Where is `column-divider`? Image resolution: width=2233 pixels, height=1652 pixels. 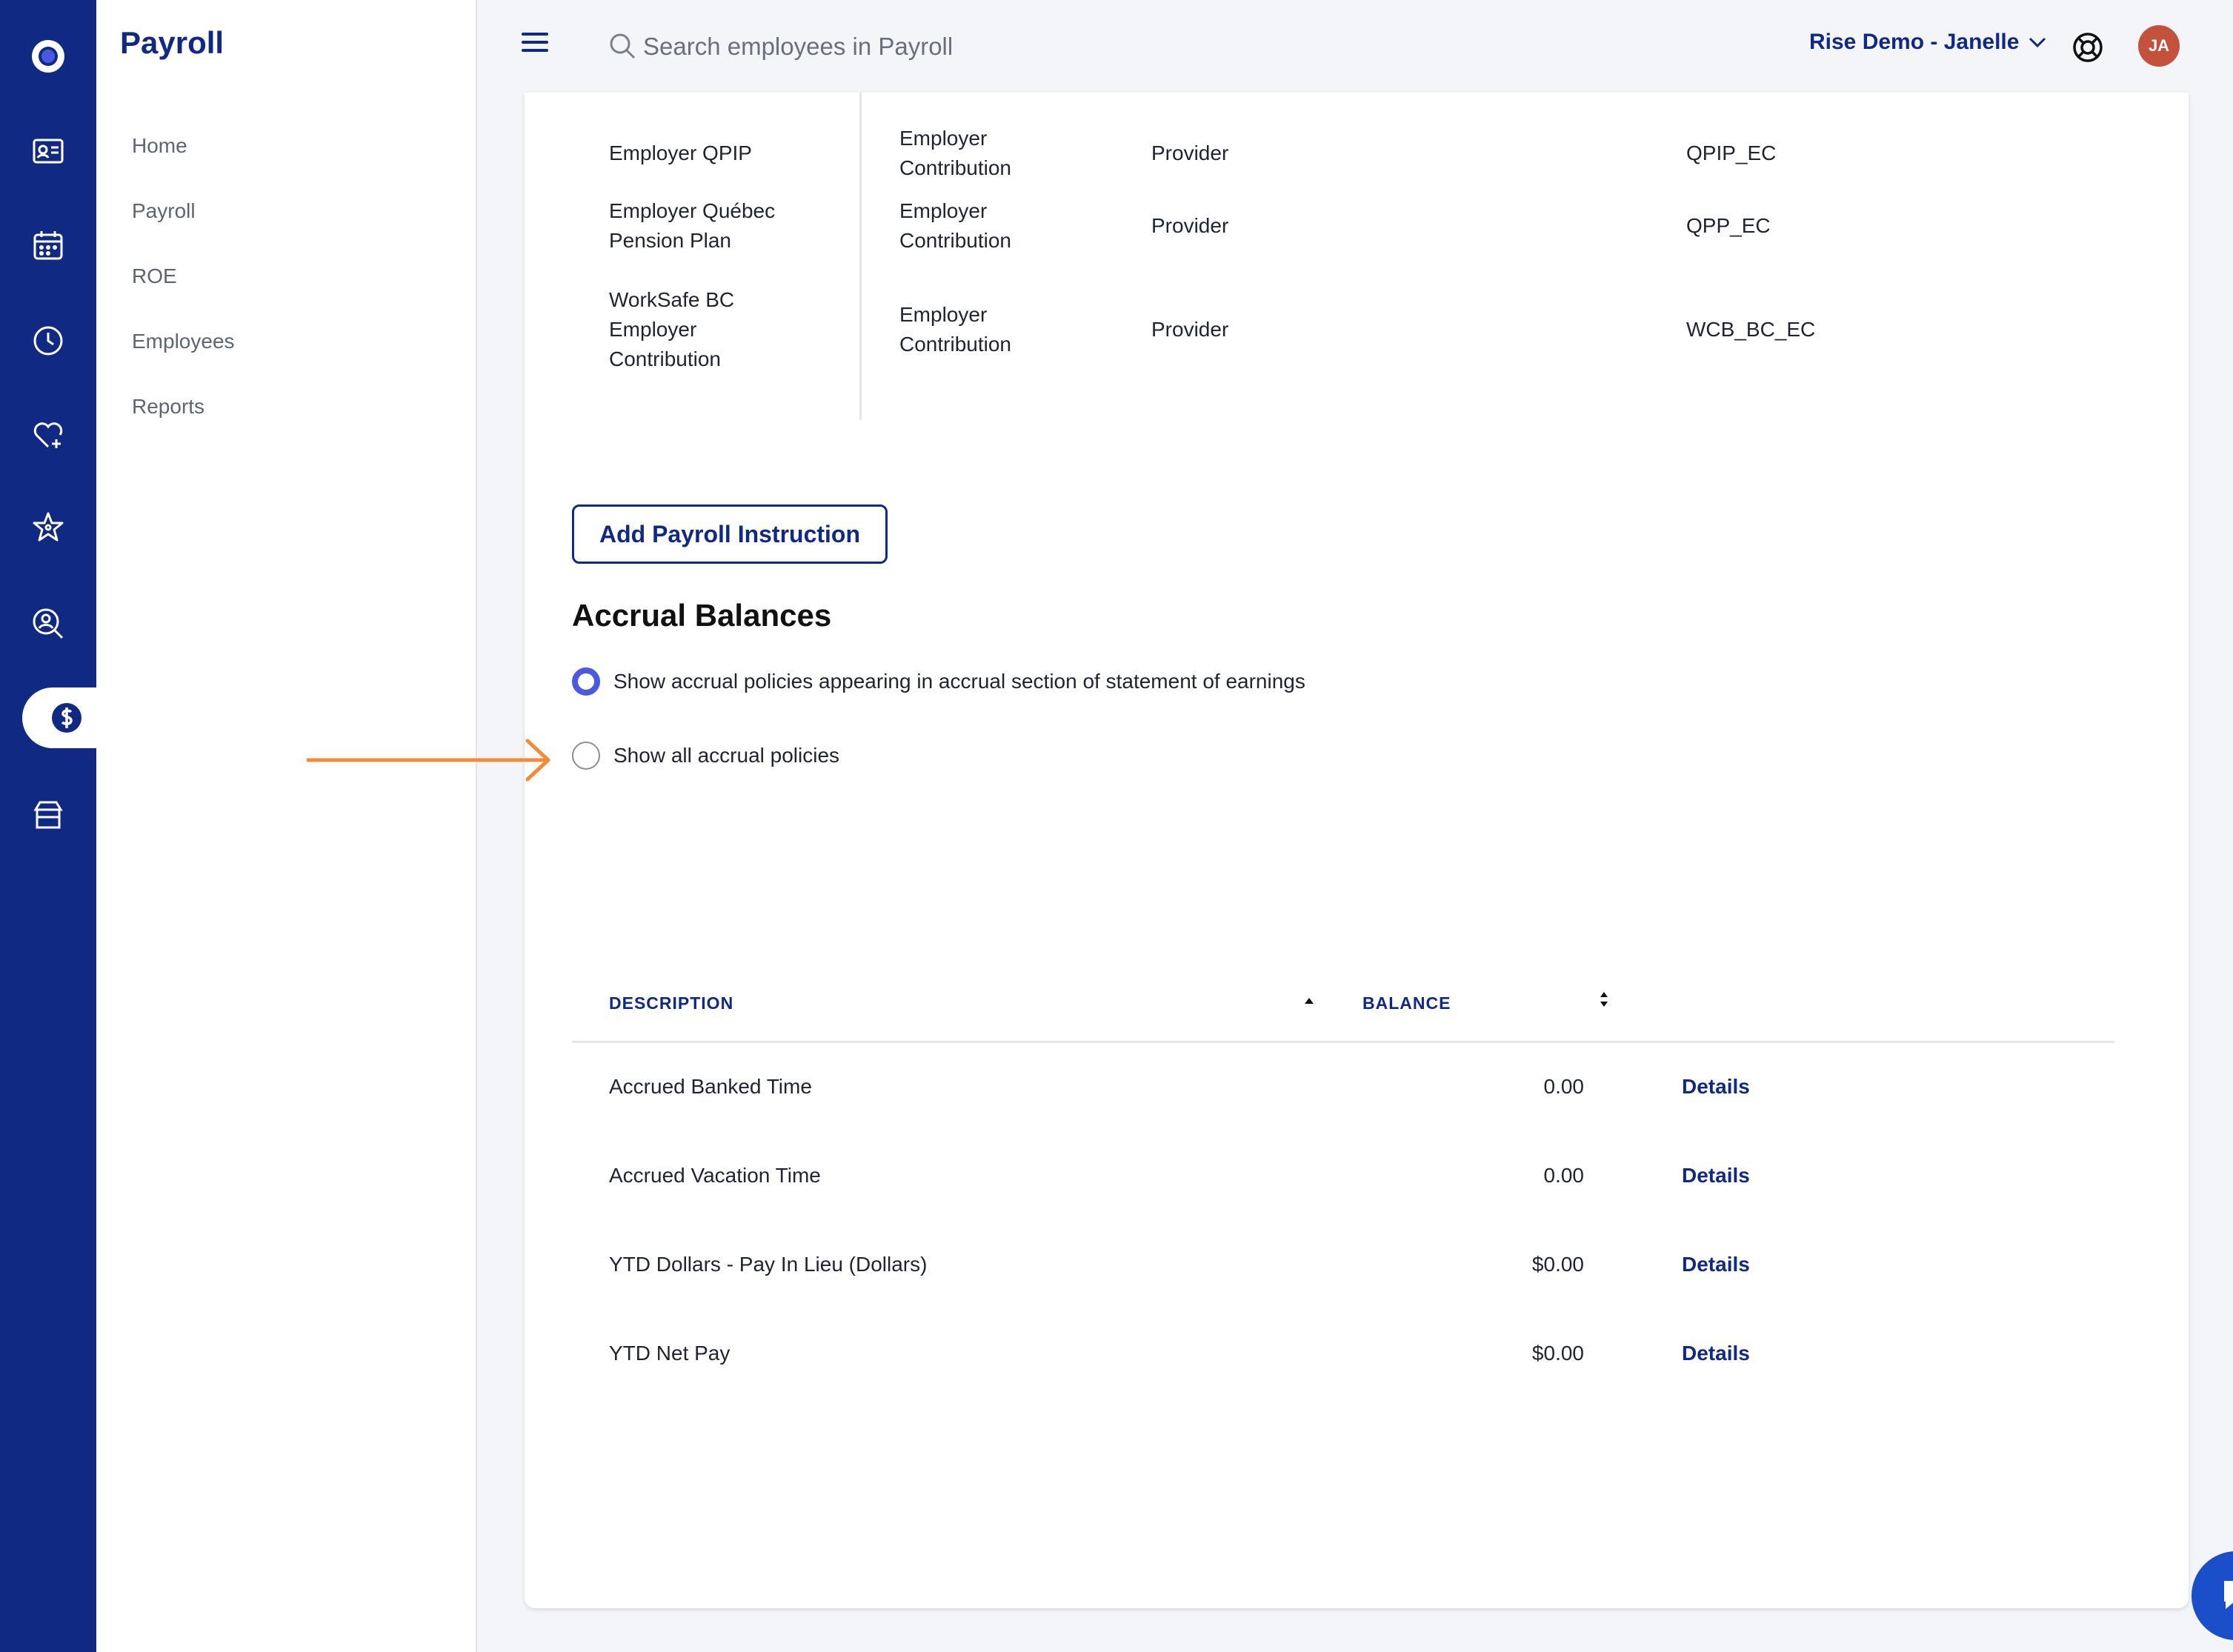
column-divider is located at coordinates (860, 256).